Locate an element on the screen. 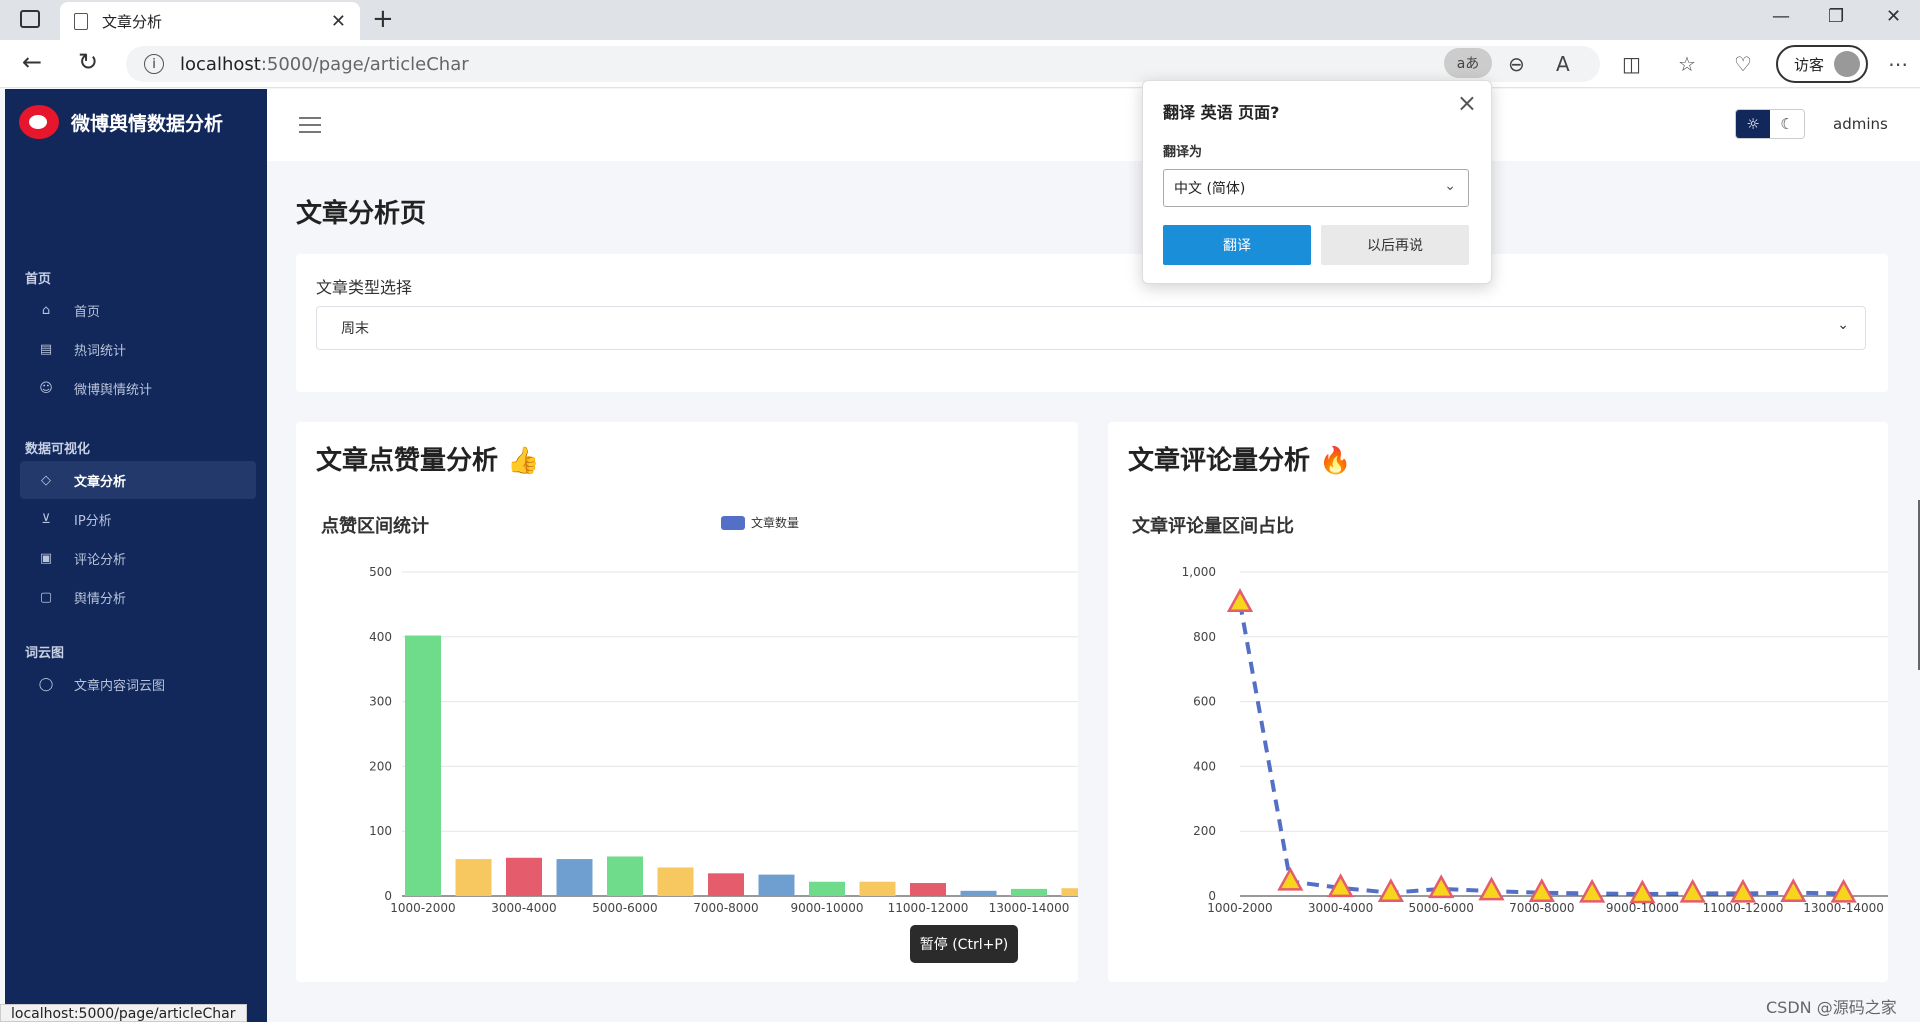 This screenshot has width=1920, height=1022. address-bar: i localhost:5000/page/articleChar is located at coordinates (863, 64).